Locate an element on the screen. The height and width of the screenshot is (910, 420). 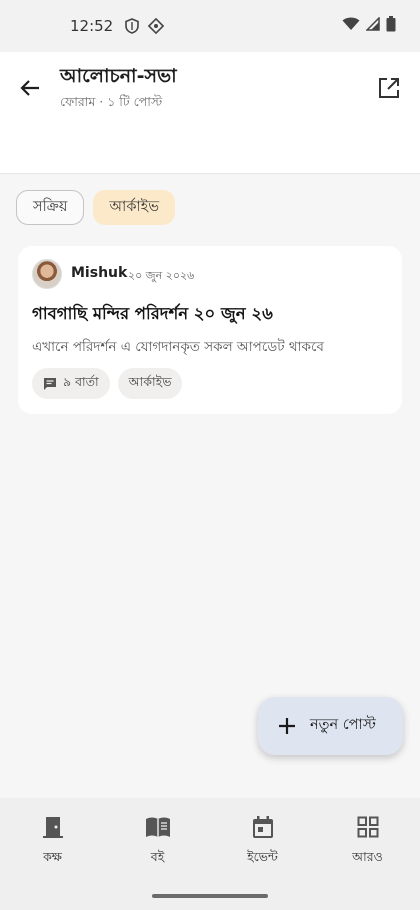
nav-label-more: আরও is located at coordinates (367, 856).